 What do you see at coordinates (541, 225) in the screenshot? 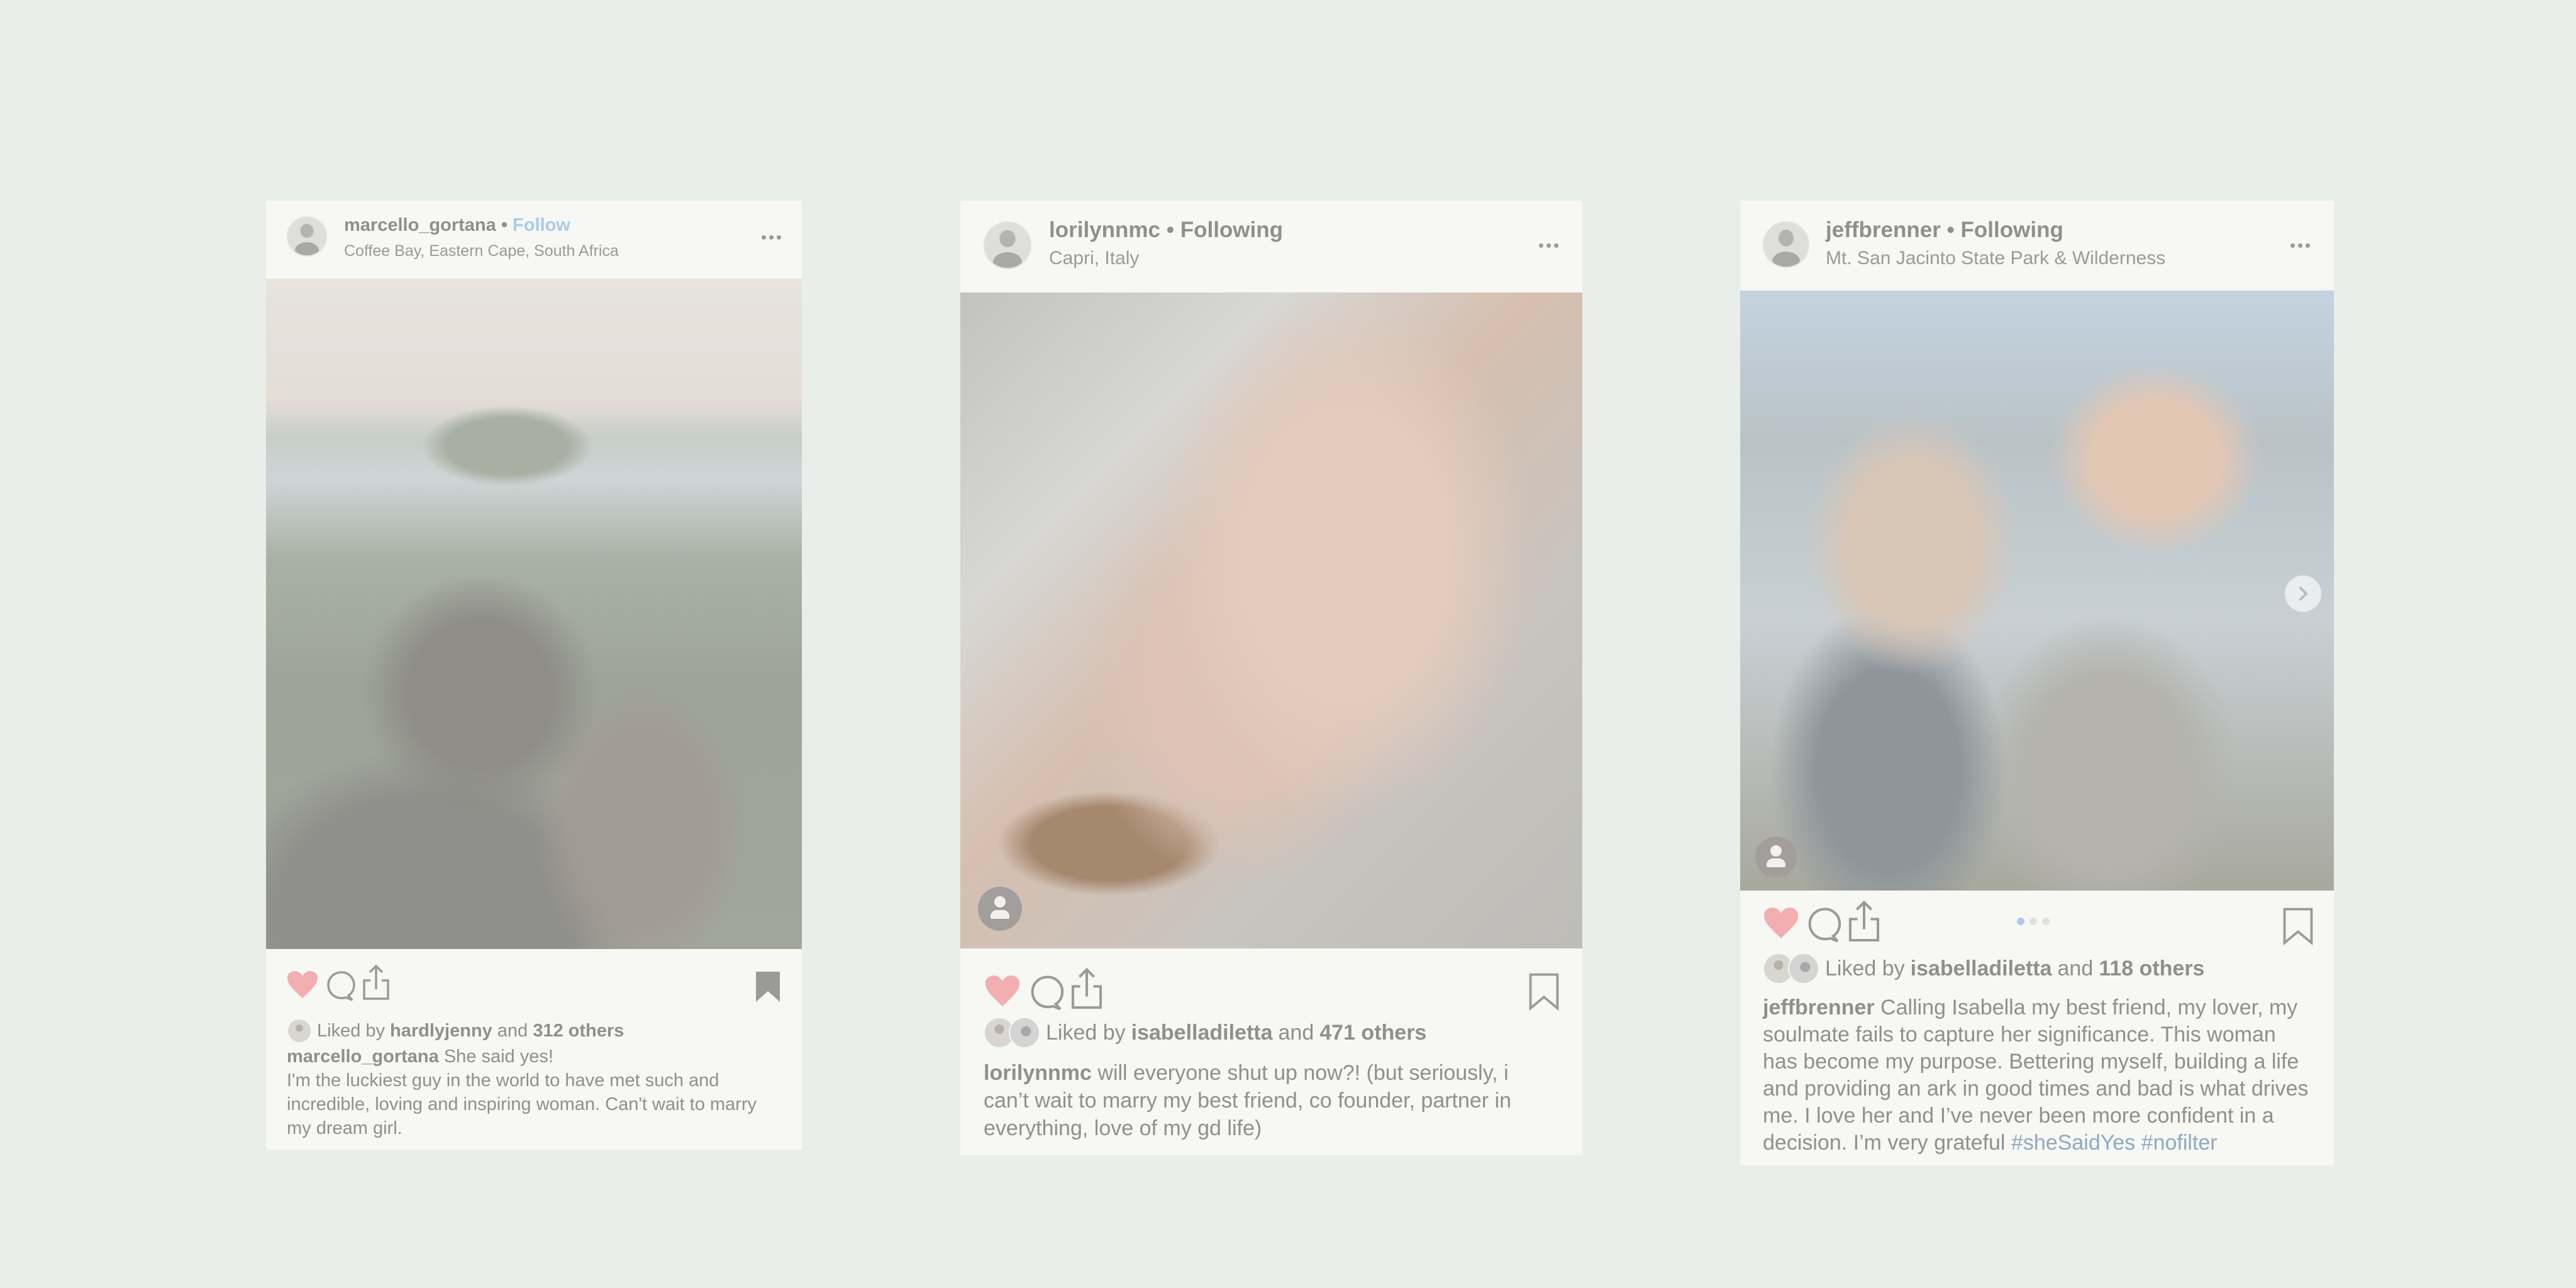
I see `follow-button: Follow` at bounding box center [541, 225].